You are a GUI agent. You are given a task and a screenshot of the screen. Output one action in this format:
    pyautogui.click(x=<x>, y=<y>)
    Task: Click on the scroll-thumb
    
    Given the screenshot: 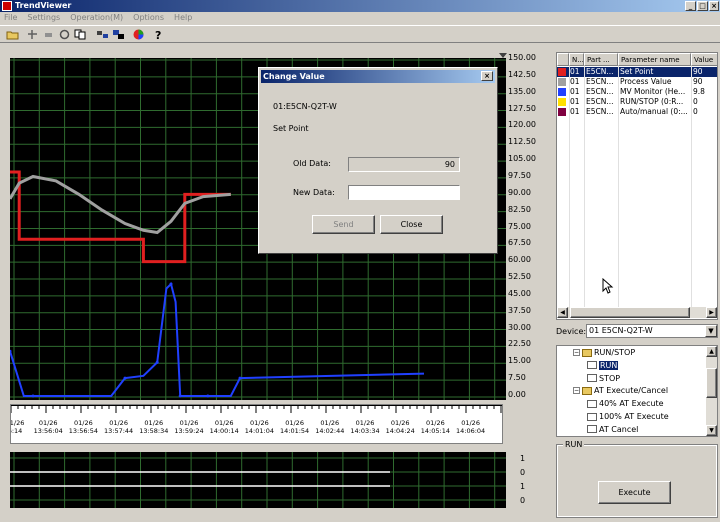 What is the action you would take?
    pyautogui.click(x=630, y=312)
    